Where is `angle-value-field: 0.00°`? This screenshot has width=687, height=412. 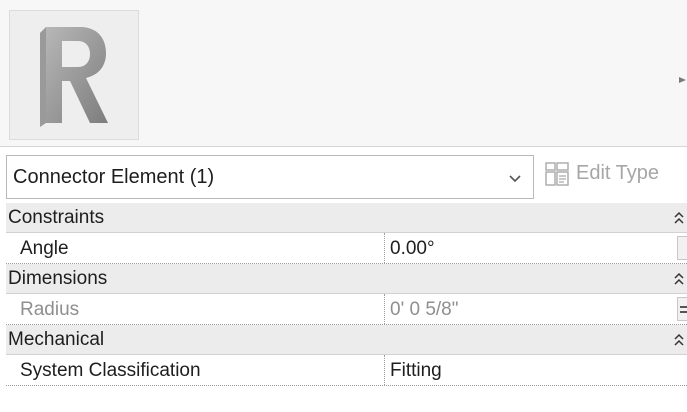 angle-value-field: 0.00° is located at coordinates (412, 249).